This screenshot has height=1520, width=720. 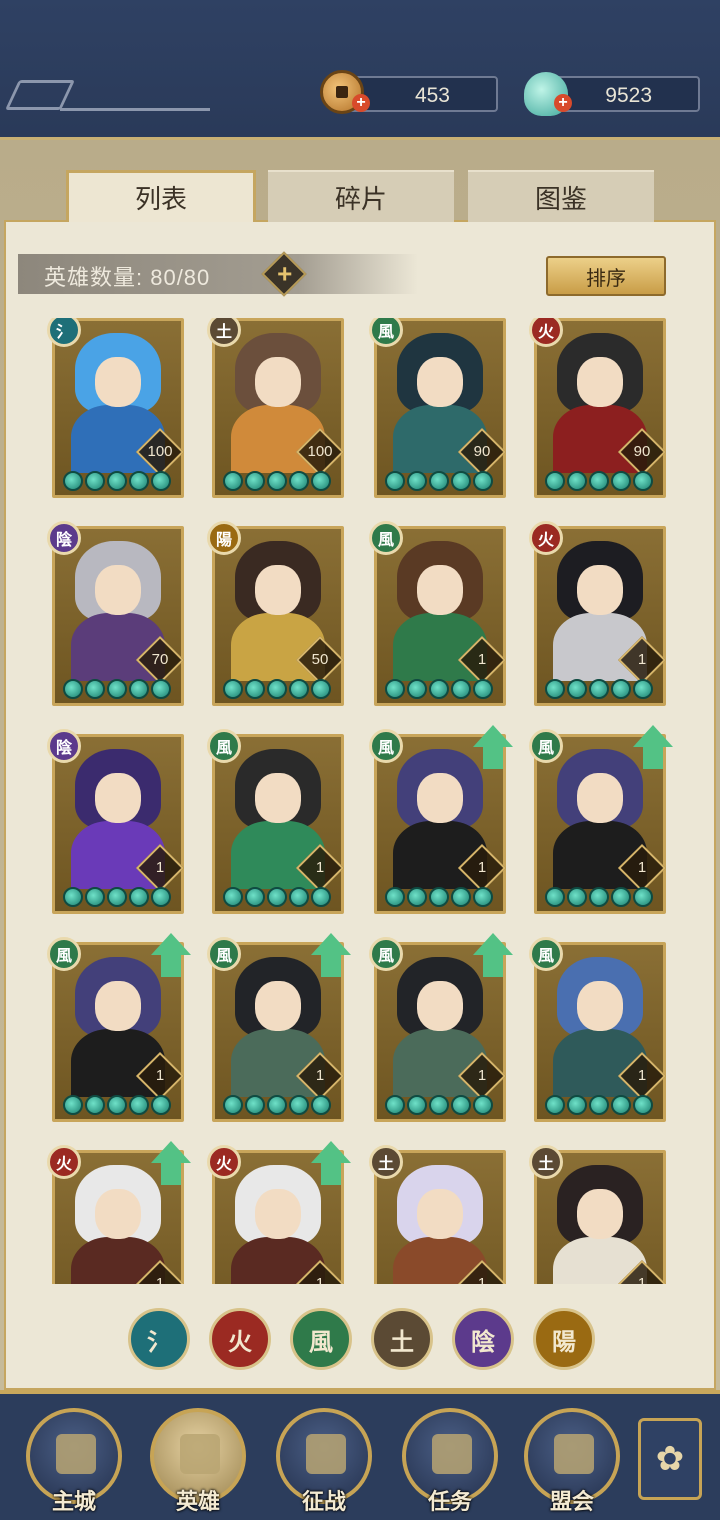 What do you see at coordinates (321, 1339) in the screenshot?
I see `filter-wind-button: 風` at bounding box center [321, 1339].